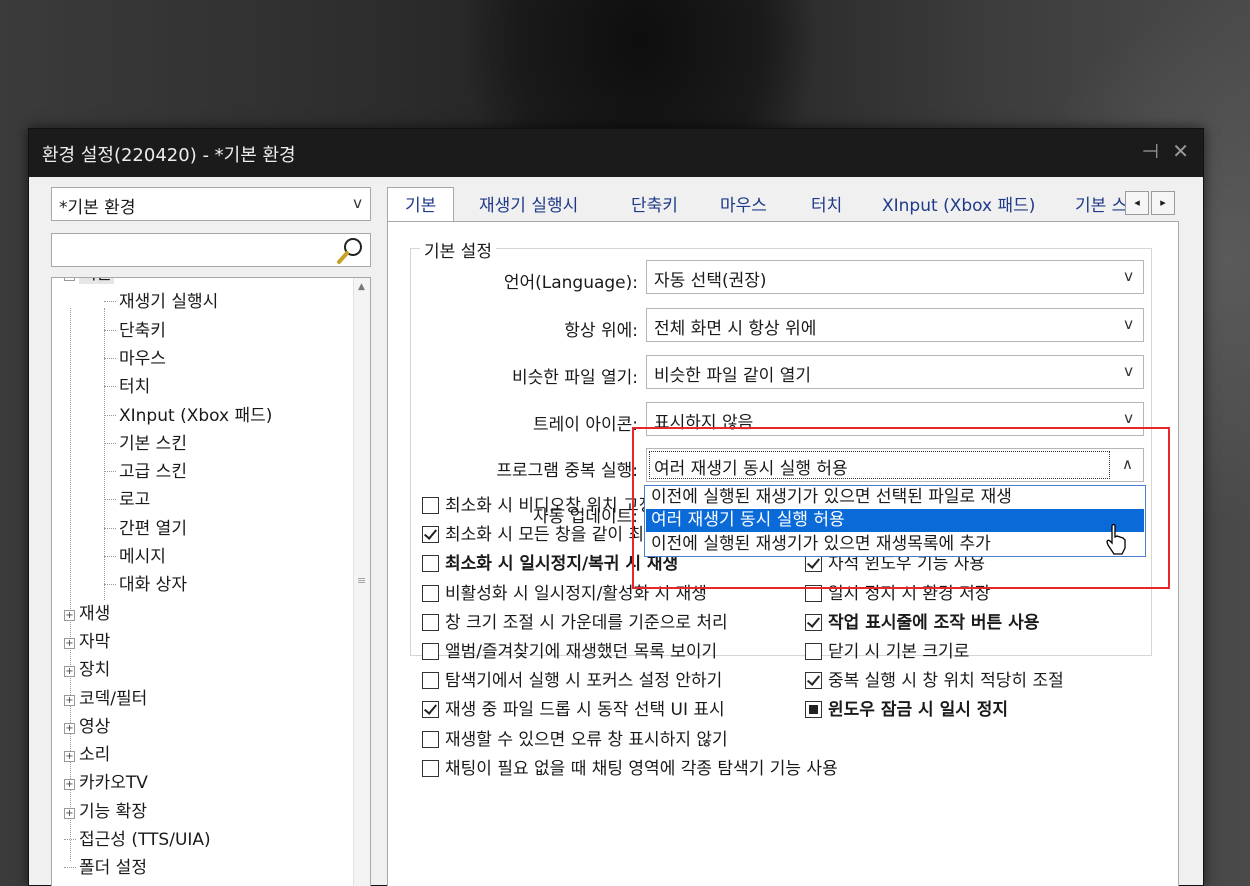 The height and width of the screenshot is (886, 1250). Describe the element at coordinates (421, 205) in the screenshot. I see `tab-0: 기본` at that location.